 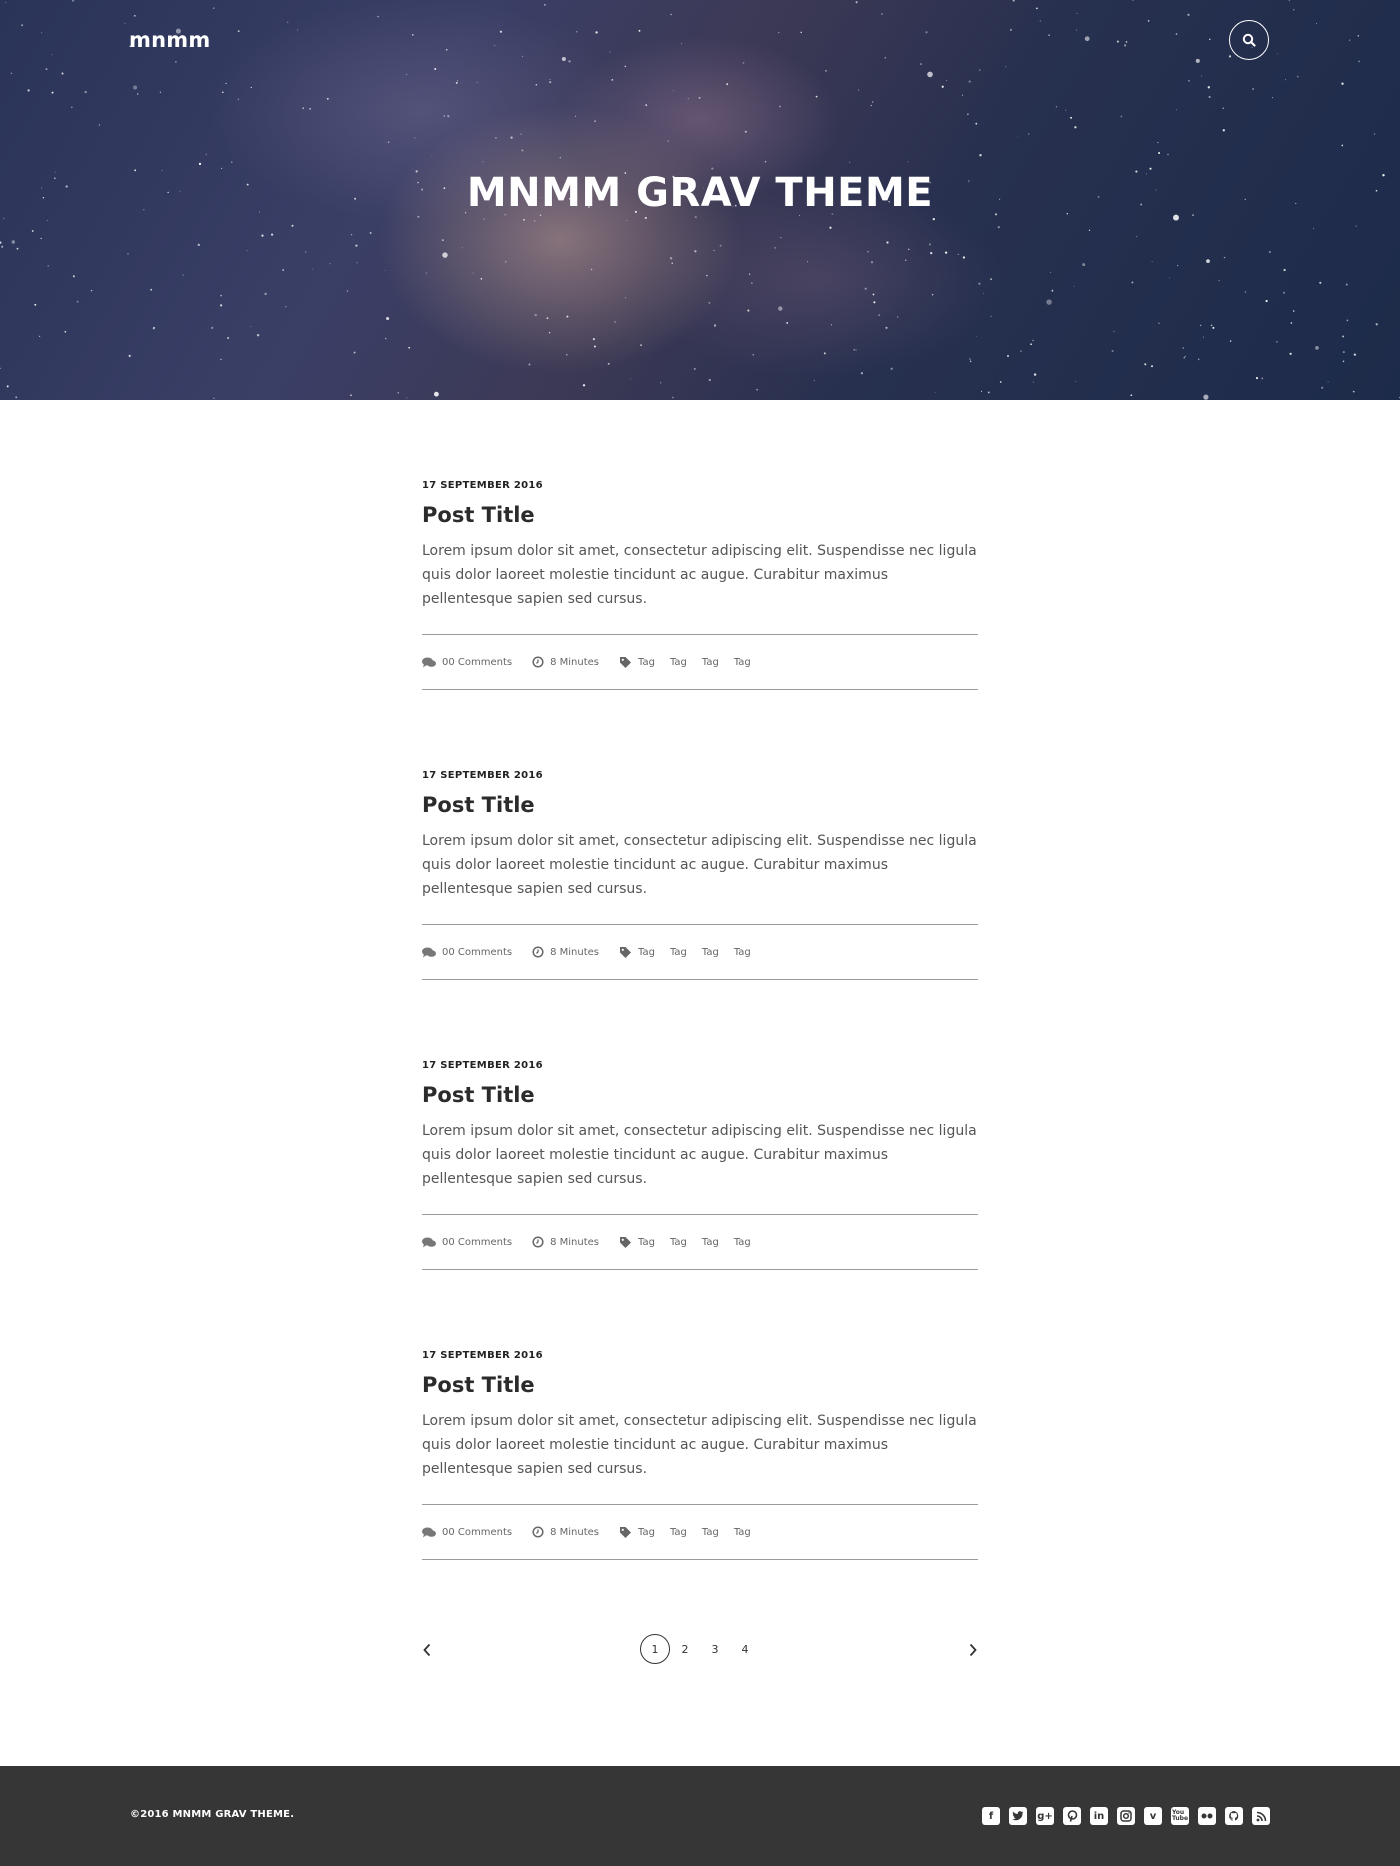 What do you see at coordinates (212, 1814) in the screenshot?
I see `copyright-text: ©2016 MNMM GRAV THEME.` at bounding box center [212, 1814].